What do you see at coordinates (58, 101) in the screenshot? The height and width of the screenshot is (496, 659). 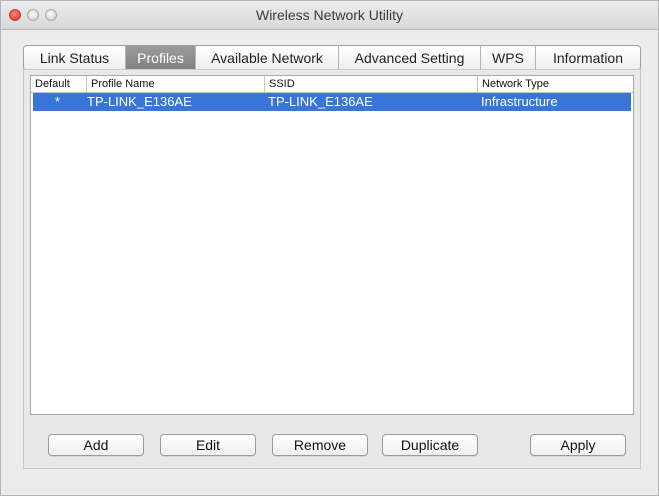 I see `cell-default: *` at bounding box center [58, 101].